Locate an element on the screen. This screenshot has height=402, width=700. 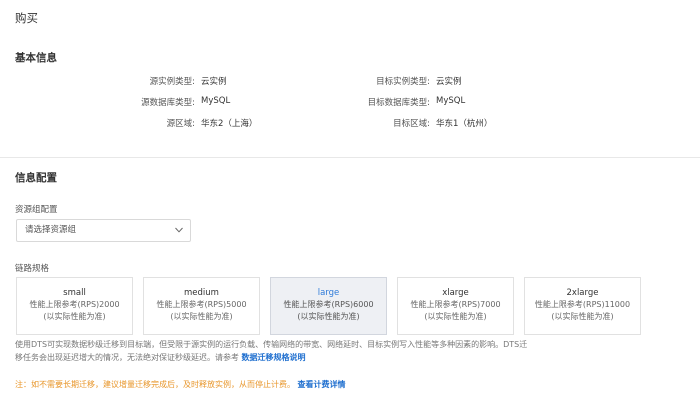
source-instance-type-value: 云实例 is located at coordinates (214, 82).